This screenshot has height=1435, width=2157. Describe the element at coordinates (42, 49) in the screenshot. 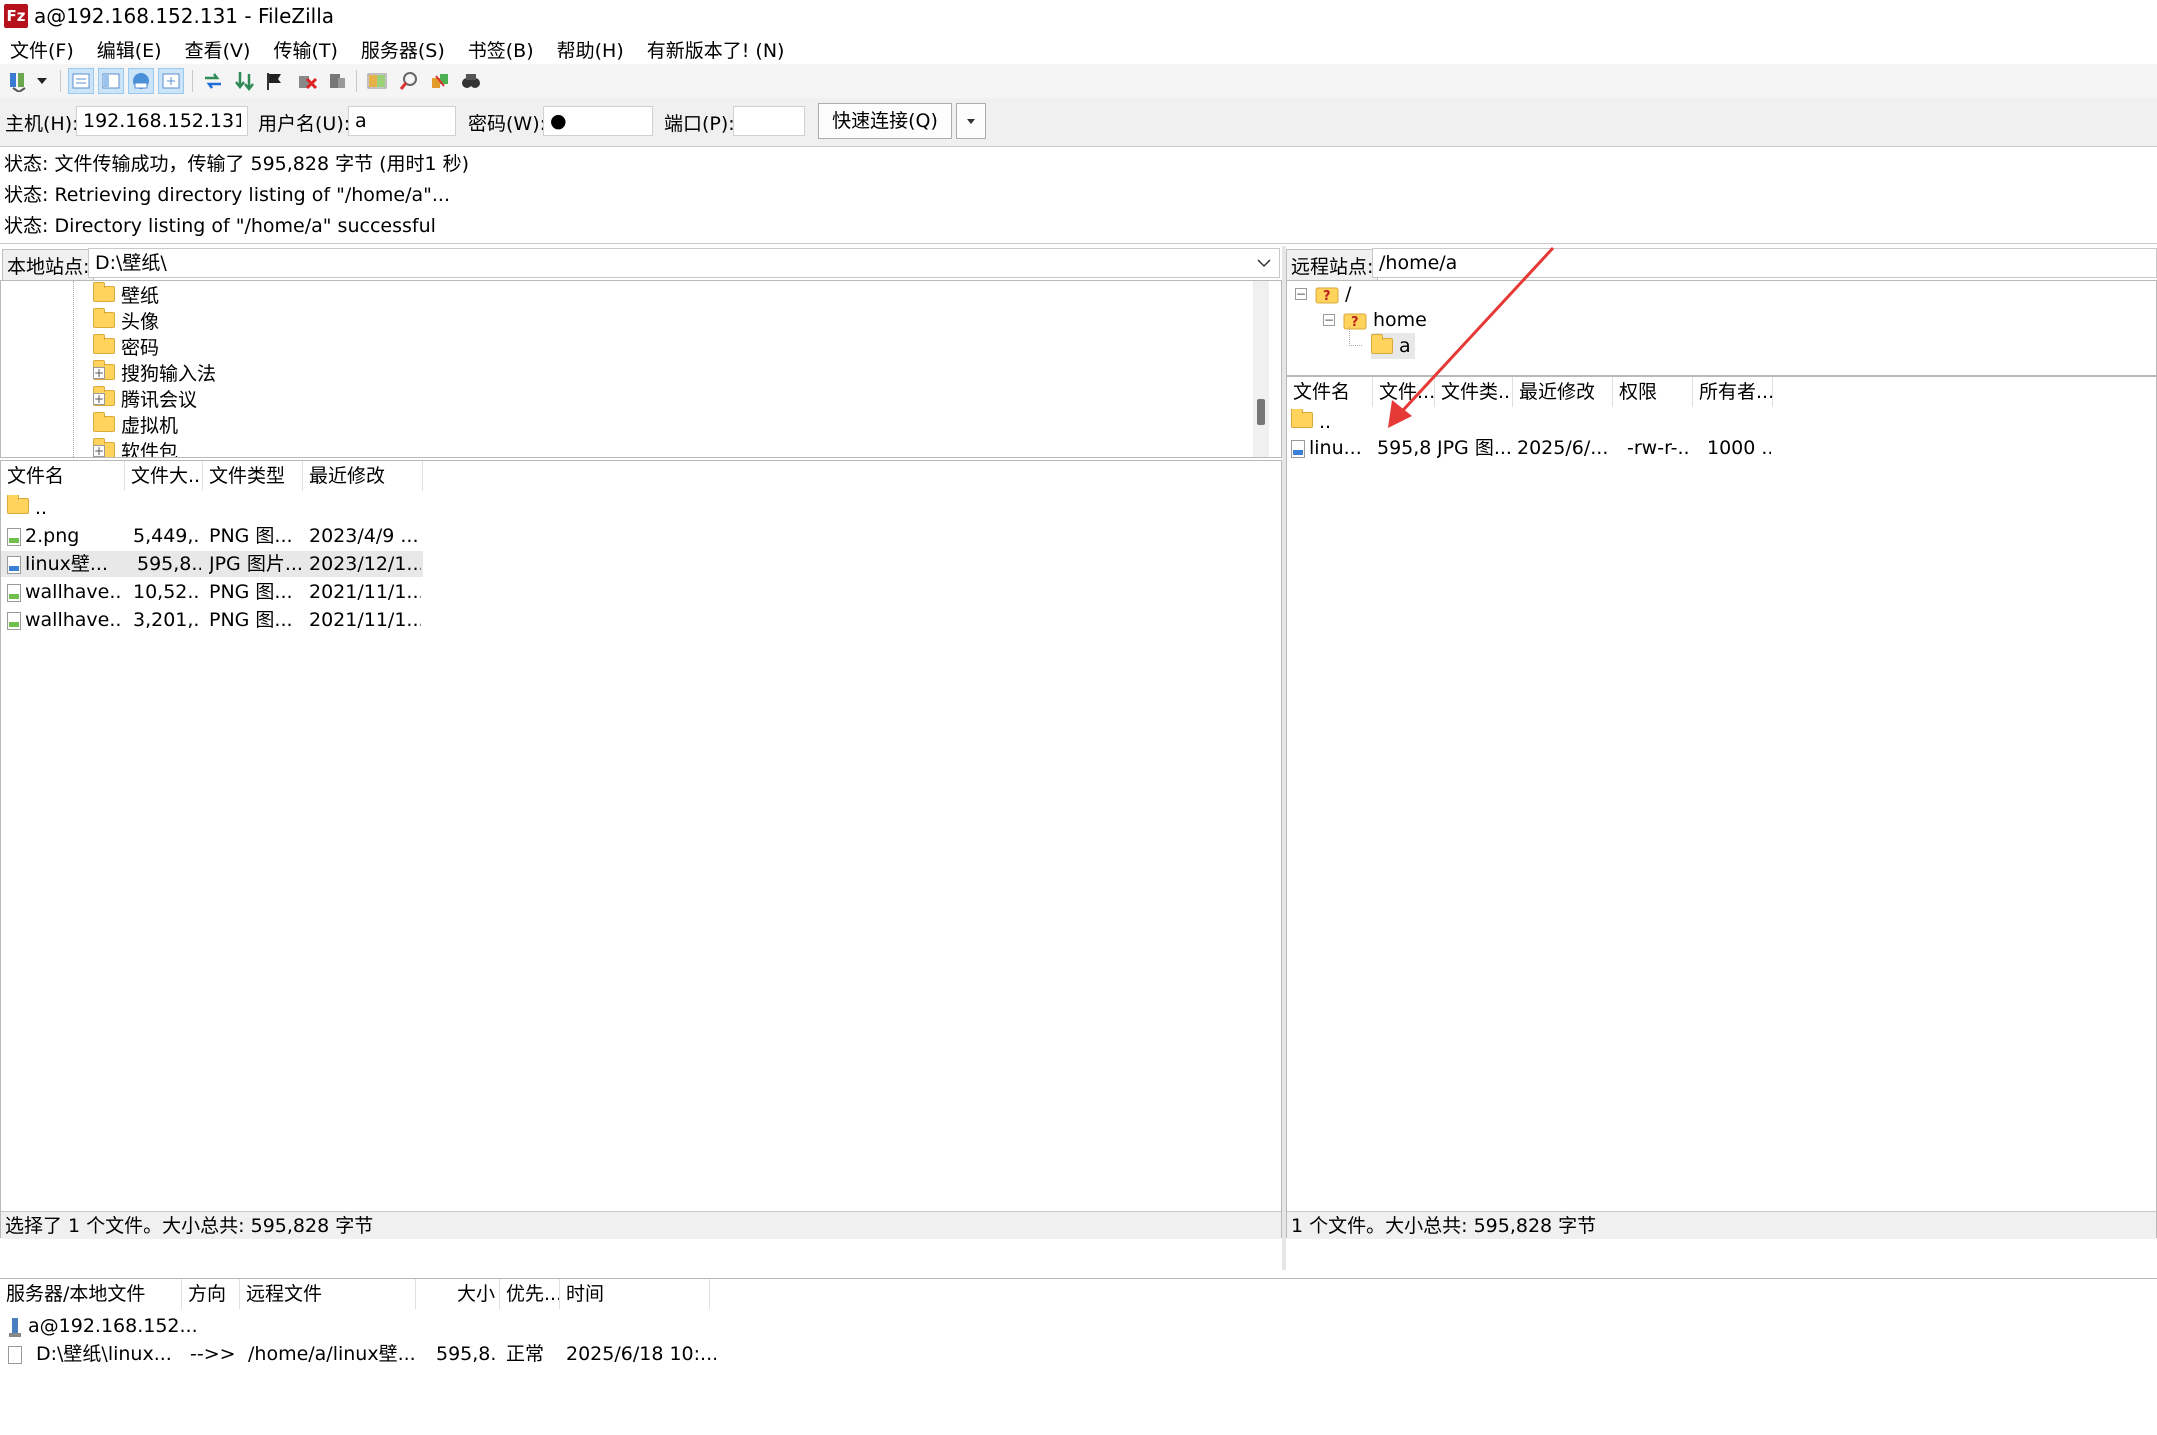

I see `menu-file: 文件(F)` at that location.